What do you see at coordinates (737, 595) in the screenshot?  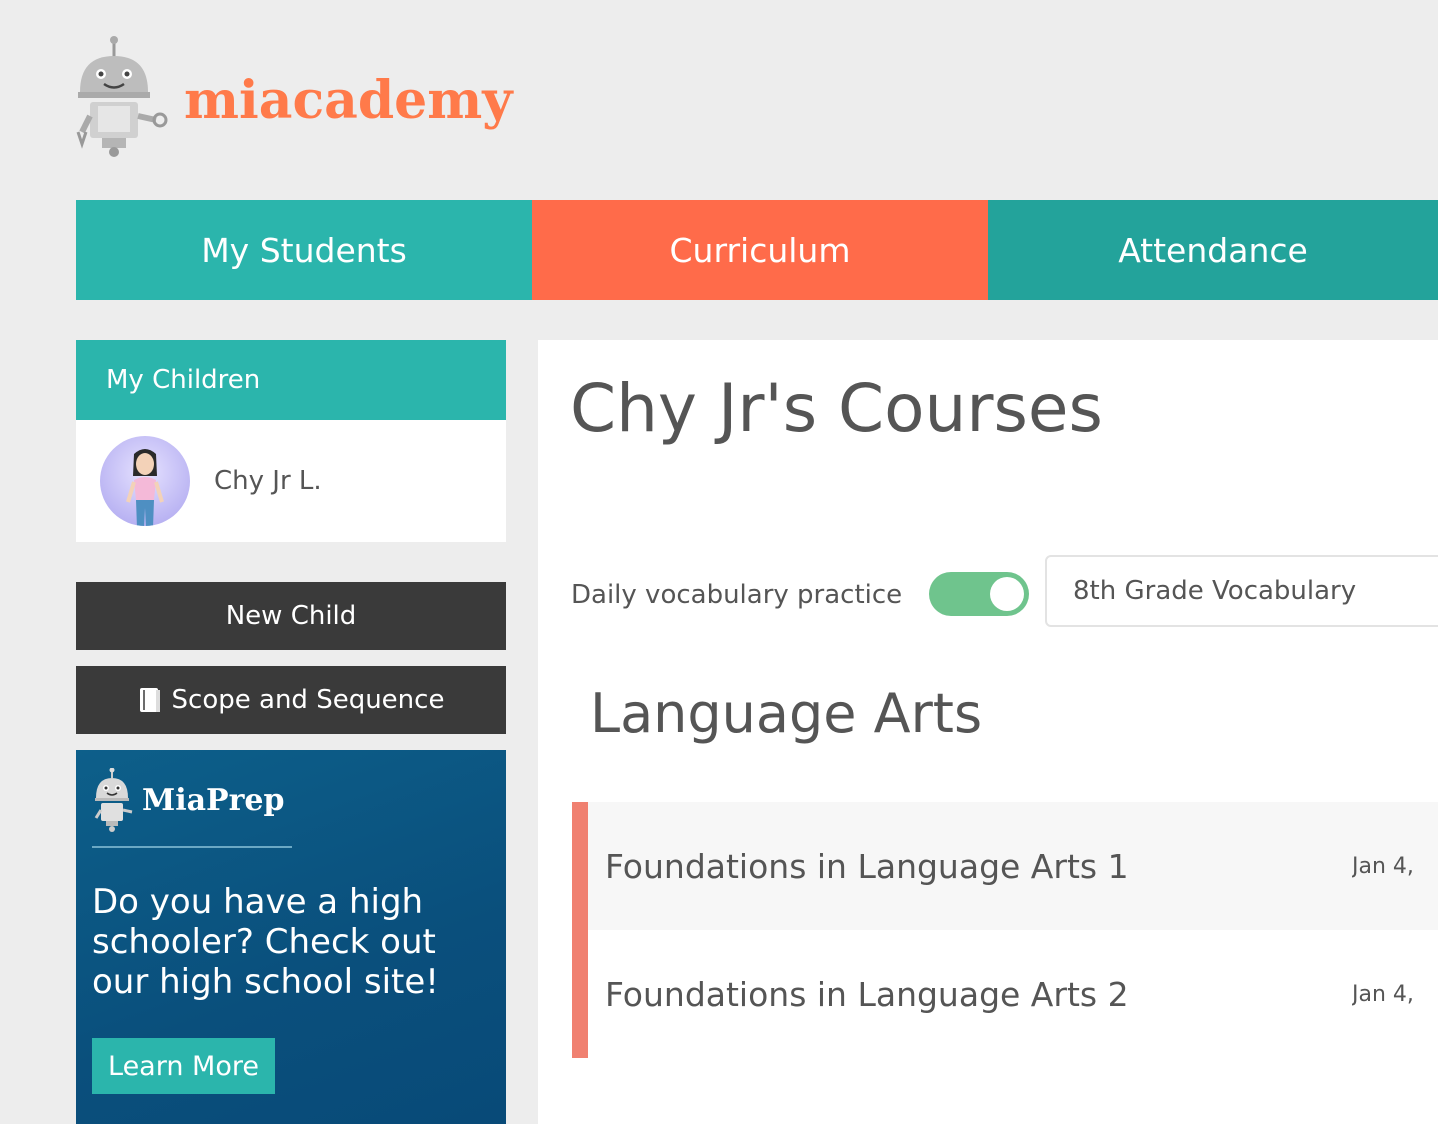 I see `vocab-practice-label: Daily vocabulary practice` at bounding box center [737, 595].